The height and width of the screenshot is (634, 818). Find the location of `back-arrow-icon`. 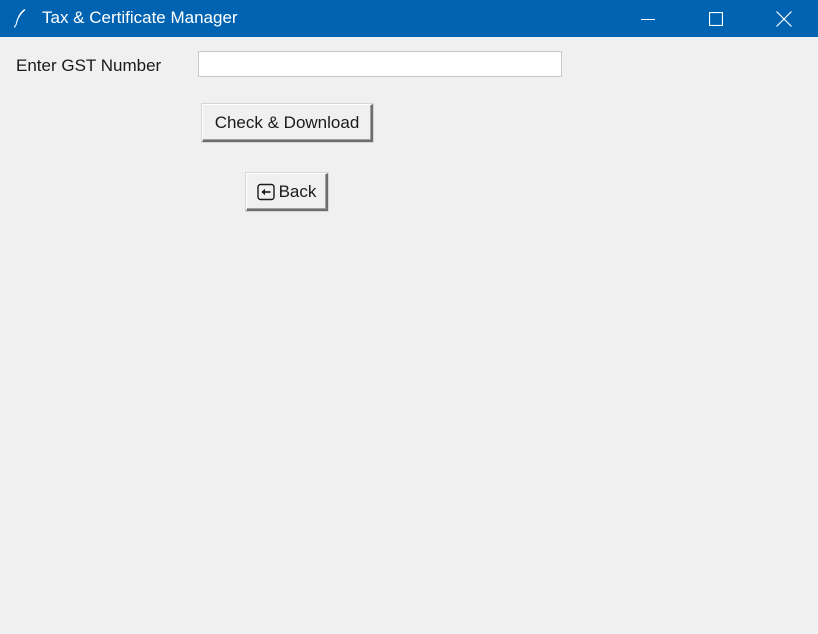

back-arrow-icon is located at coordinates (265, 191).